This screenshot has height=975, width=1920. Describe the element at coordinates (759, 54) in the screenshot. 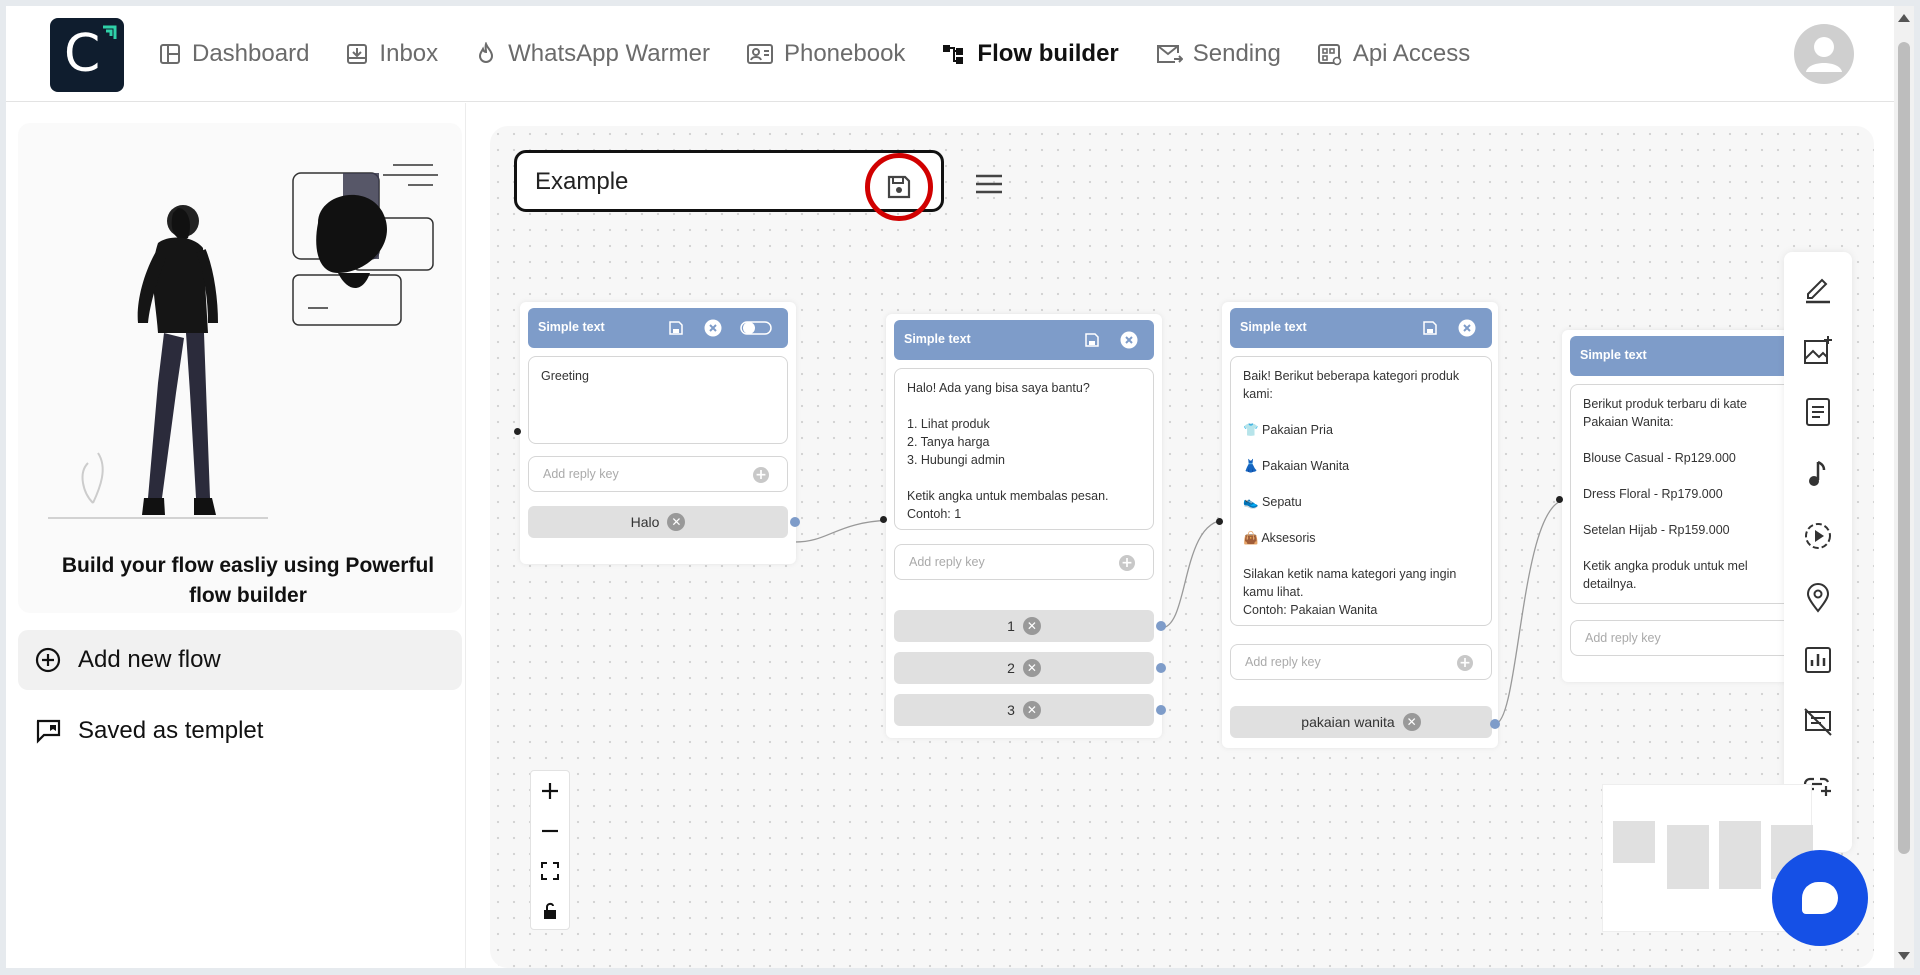

I see `contact-card-icon` at that location.